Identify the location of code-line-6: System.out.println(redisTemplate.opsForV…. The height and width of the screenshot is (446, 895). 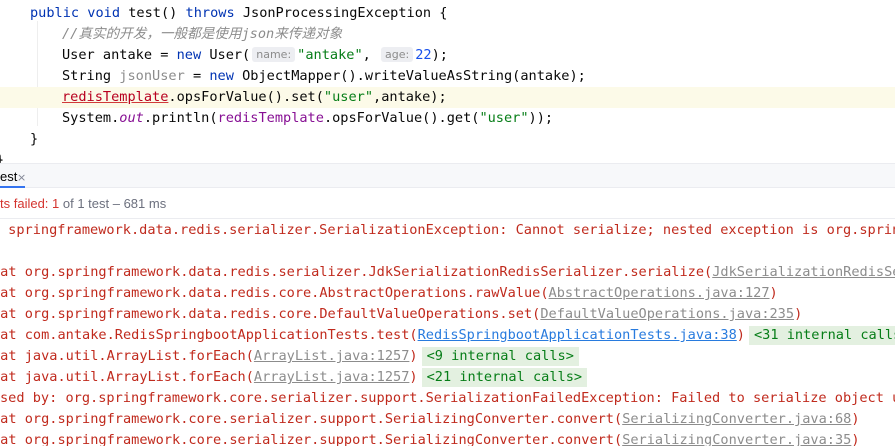
(447, 118).